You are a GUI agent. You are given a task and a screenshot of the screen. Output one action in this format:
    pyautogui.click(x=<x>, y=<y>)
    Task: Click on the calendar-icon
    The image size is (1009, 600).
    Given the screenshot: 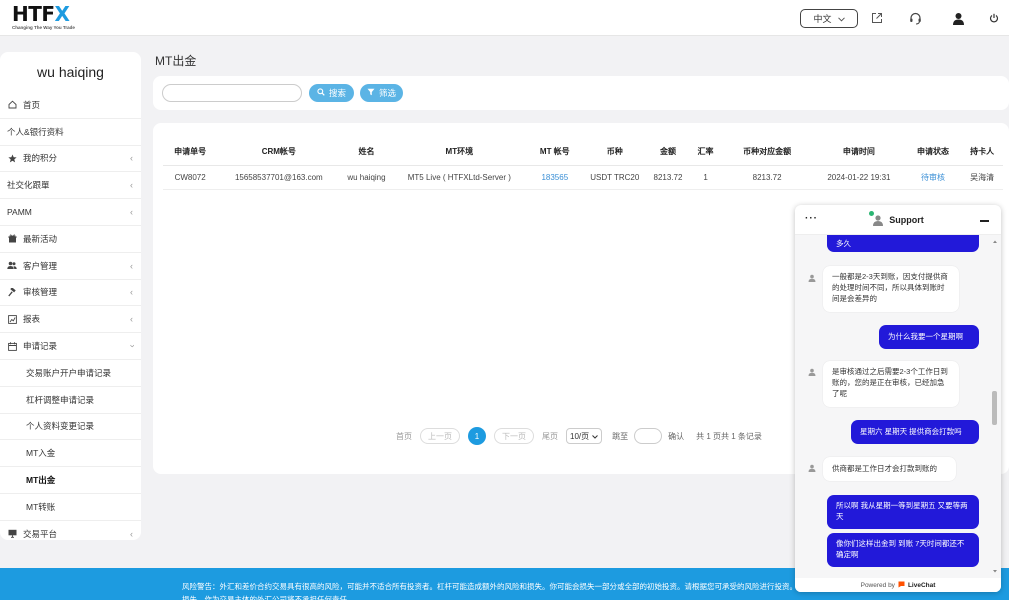 What is the action you would take?
    pyautogui.click(x=12, y=346)
    